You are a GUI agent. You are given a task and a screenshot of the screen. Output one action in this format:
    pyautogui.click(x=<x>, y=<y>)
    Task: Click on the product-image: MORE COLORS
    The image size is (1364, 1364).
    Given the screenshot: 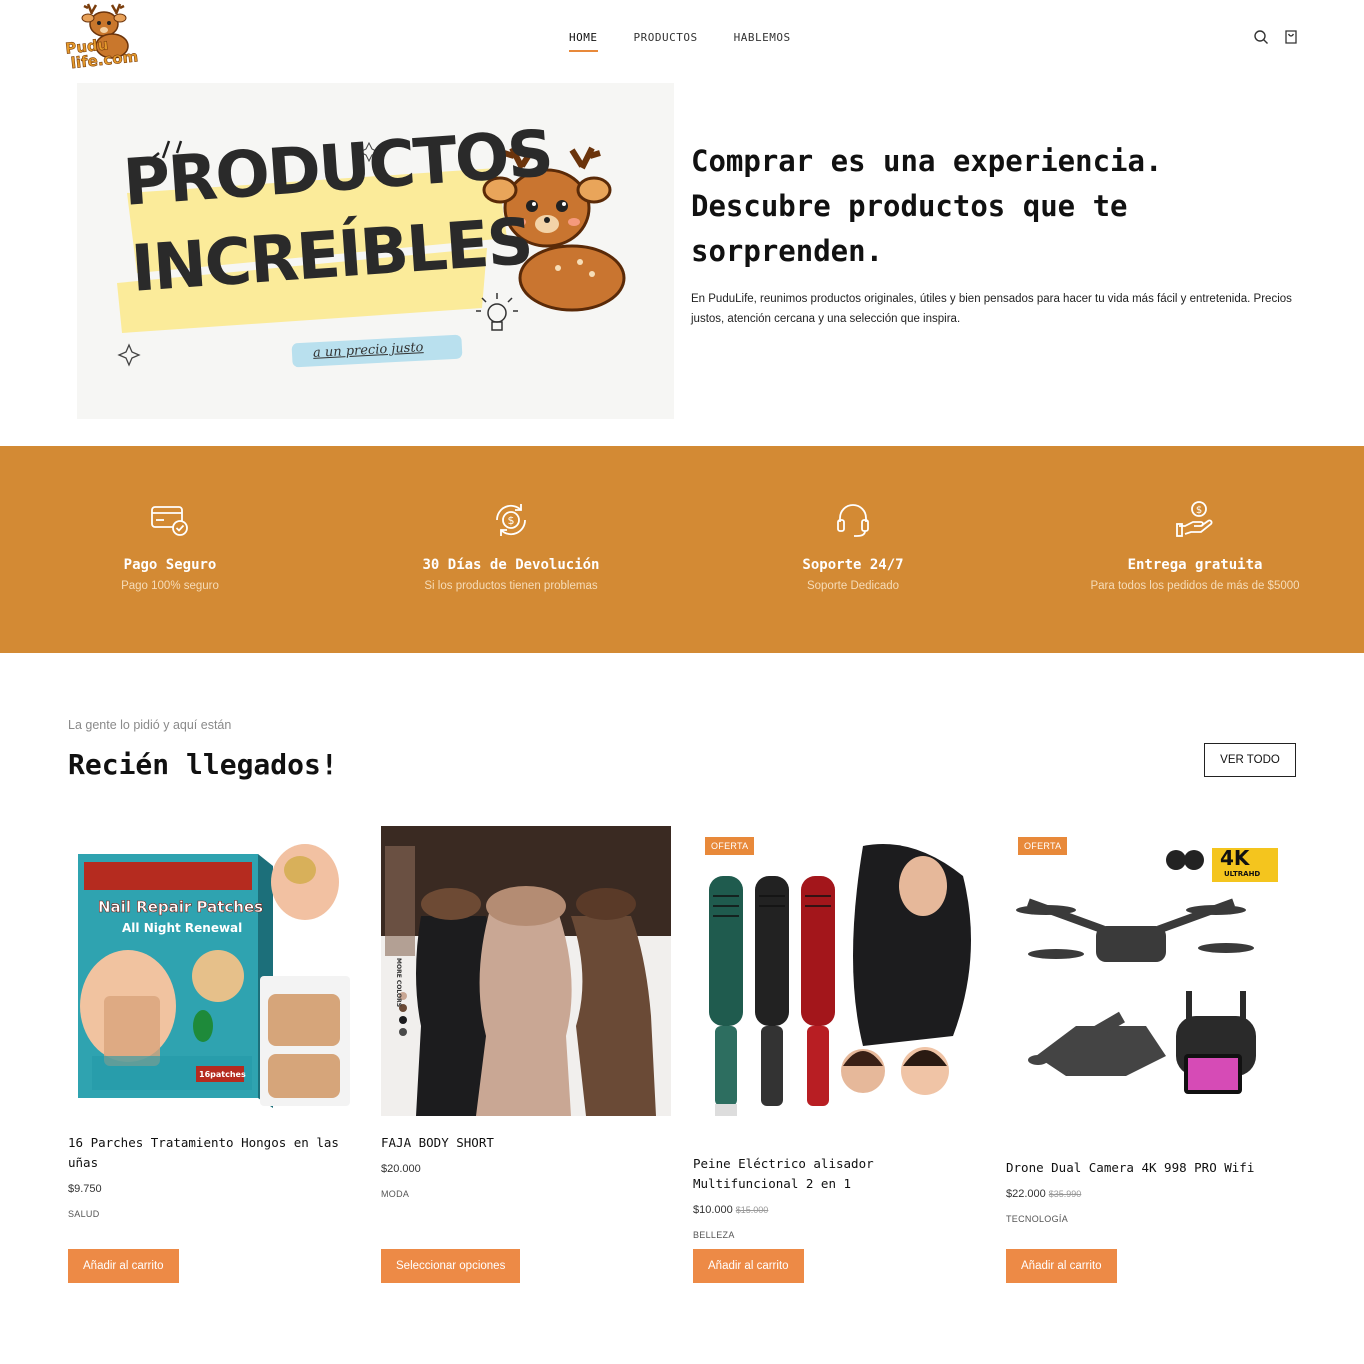 What is the action you would take?
    pyautogui.click(x=526, y=971)
    